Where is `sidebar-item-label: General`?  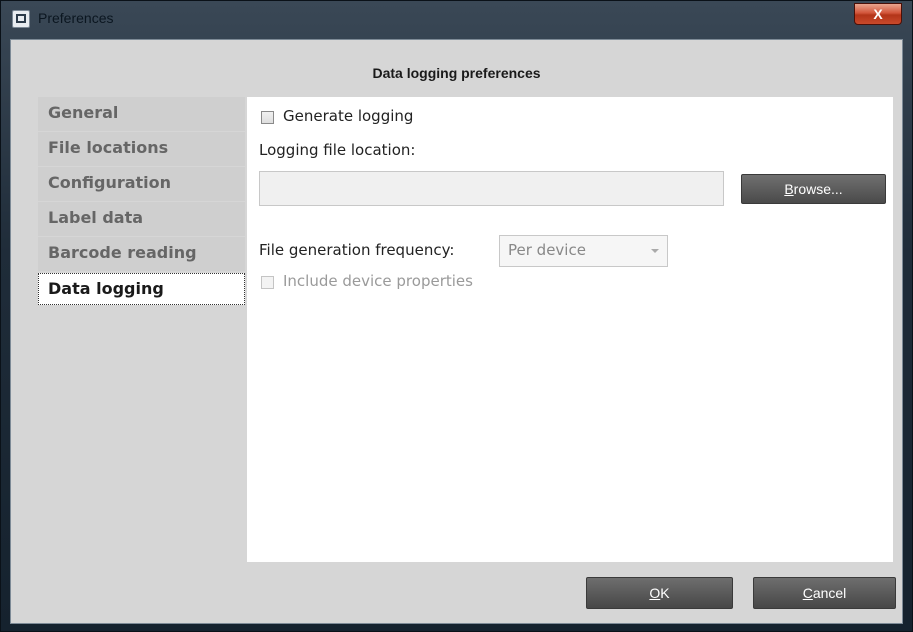
sidebar-item-label: General is located at coordinates (83, 112).